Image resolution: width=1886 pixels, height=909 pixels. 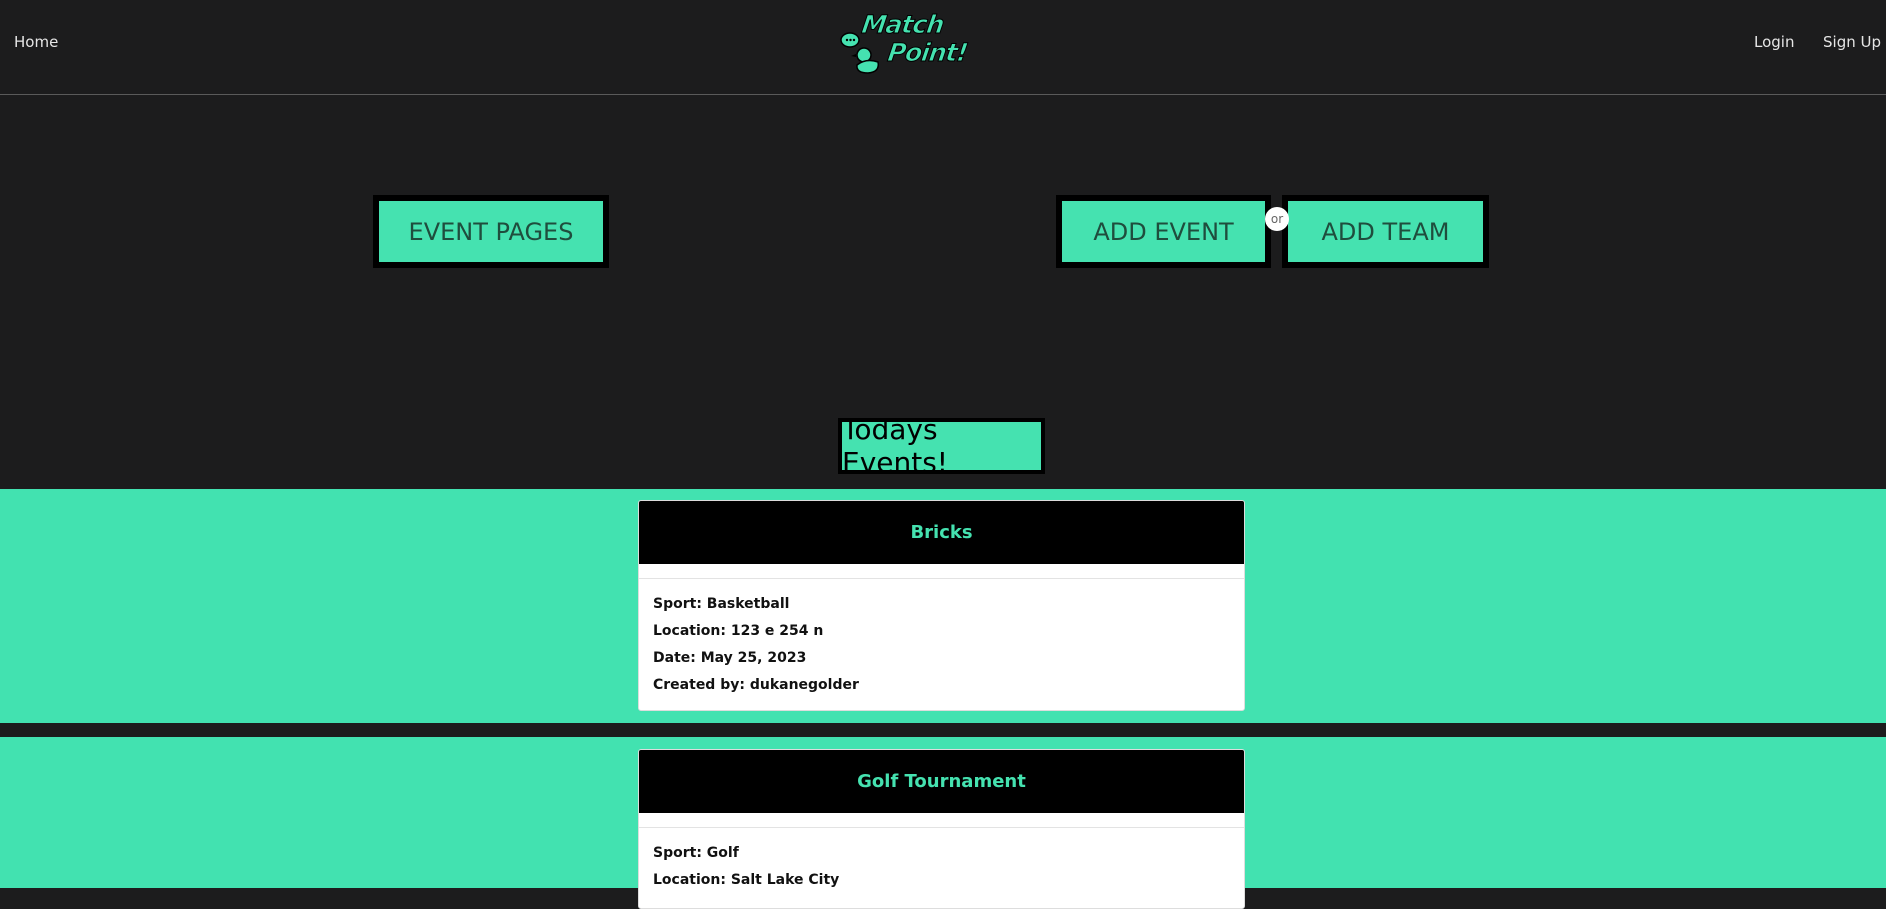 I want to click on event-location: Location: Salt Lake City, so click(x=746, y=880).